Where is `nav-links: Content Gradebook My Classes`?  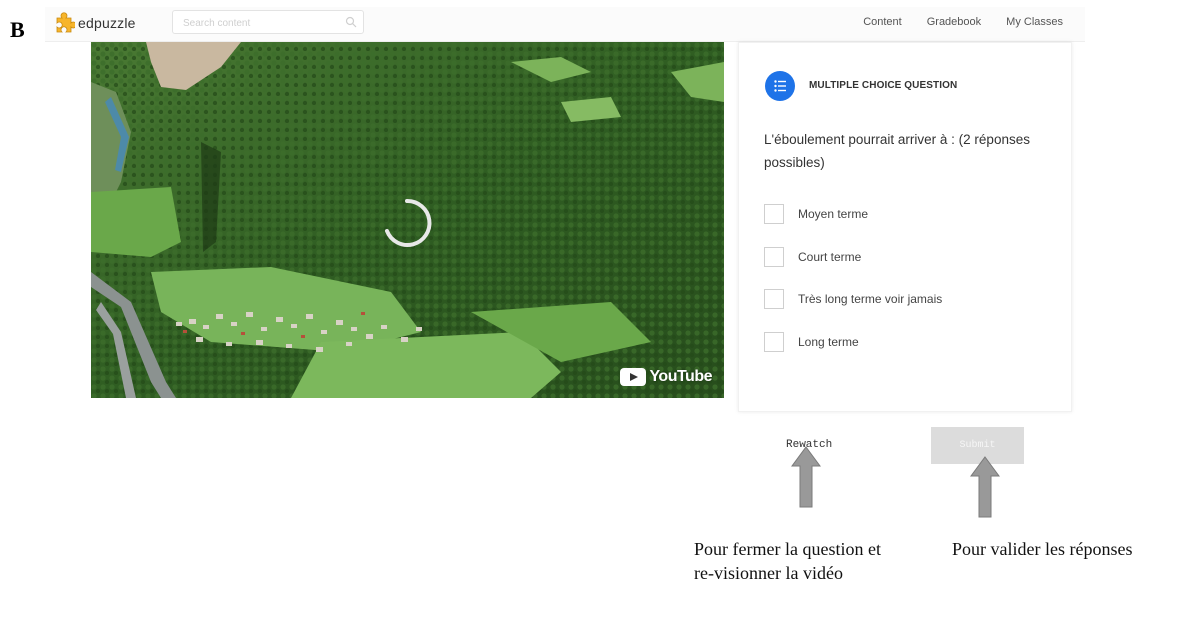 nav-links: Content Gradebook My Classes is located at coordinates (950, 22).